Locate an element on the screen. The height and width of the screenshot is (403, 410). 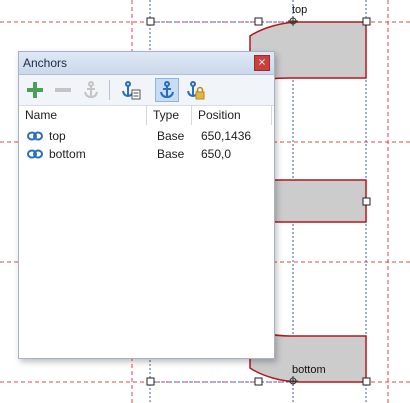
anchor-list-icon is located at coordinates (131, 90).